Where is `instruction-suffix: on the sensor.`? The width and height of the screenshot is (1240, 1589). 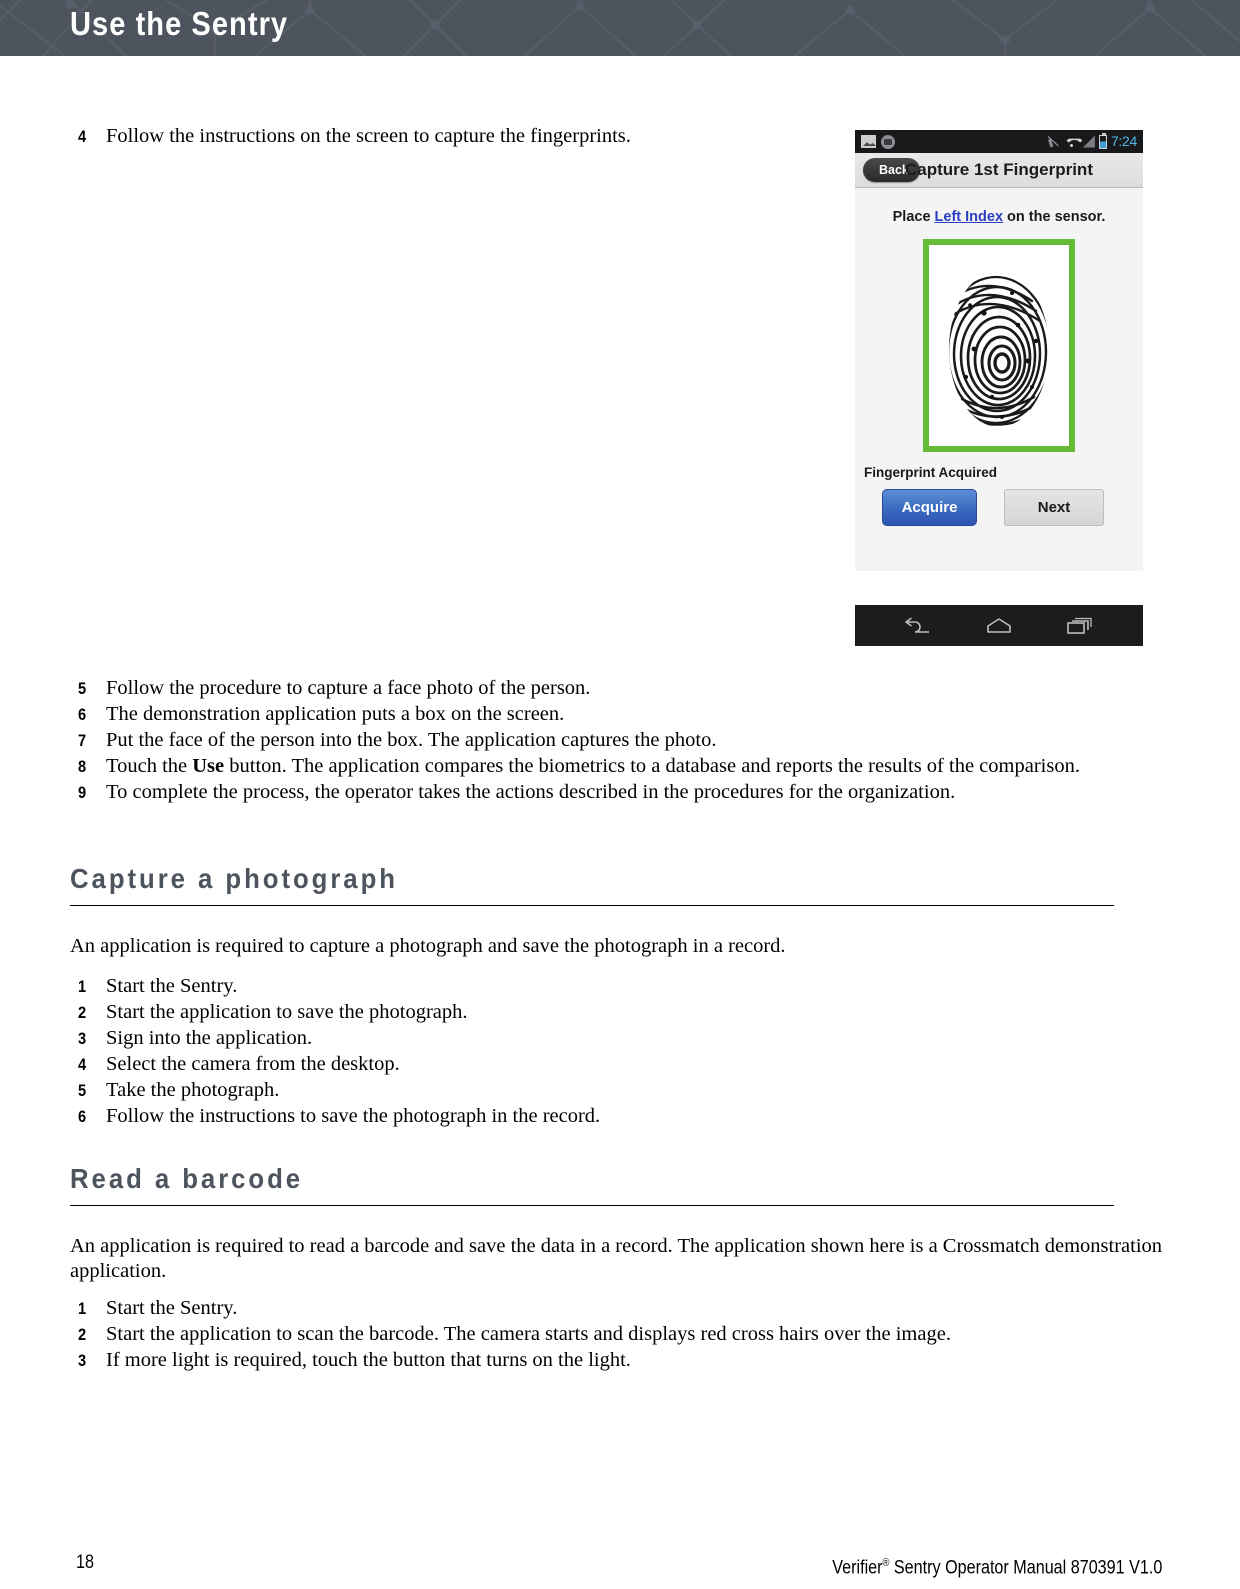 instruction-suffix: on the sensor. is located at coordinates (1054, 217).